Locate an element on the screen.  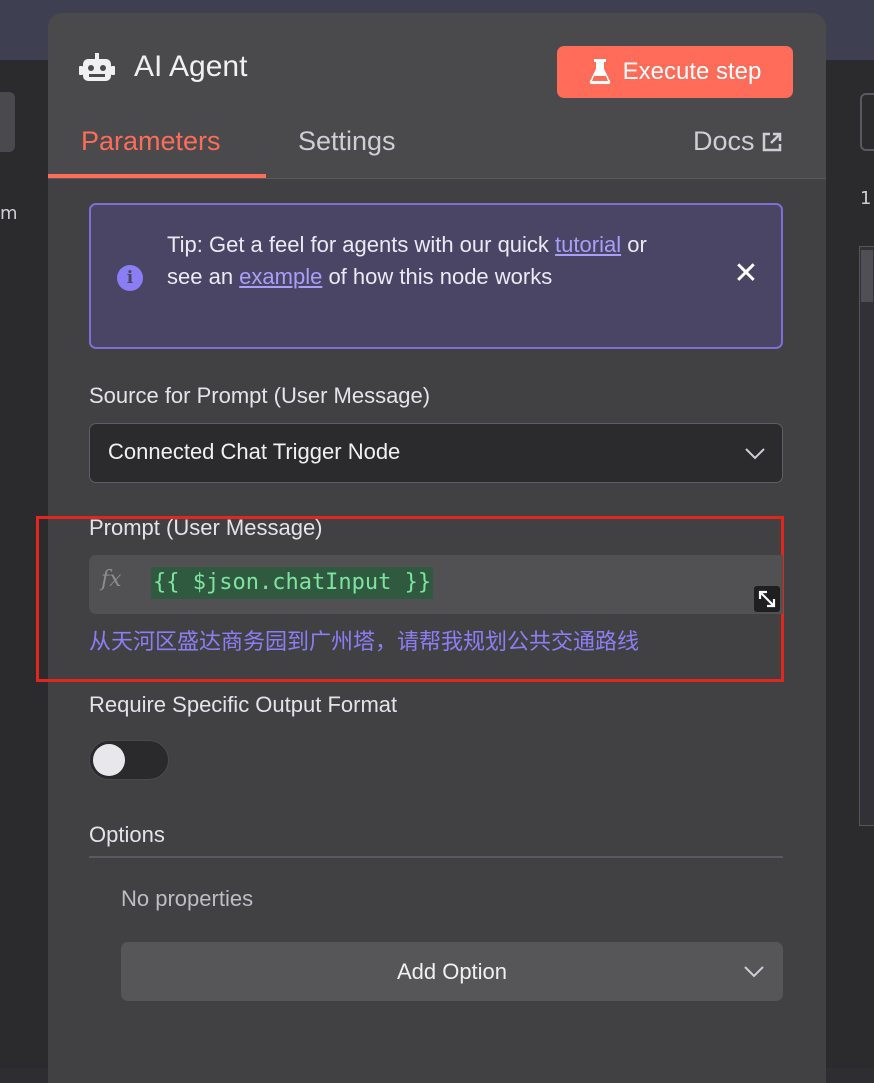
active-tab-indicator is located at coordinates (157, 176).